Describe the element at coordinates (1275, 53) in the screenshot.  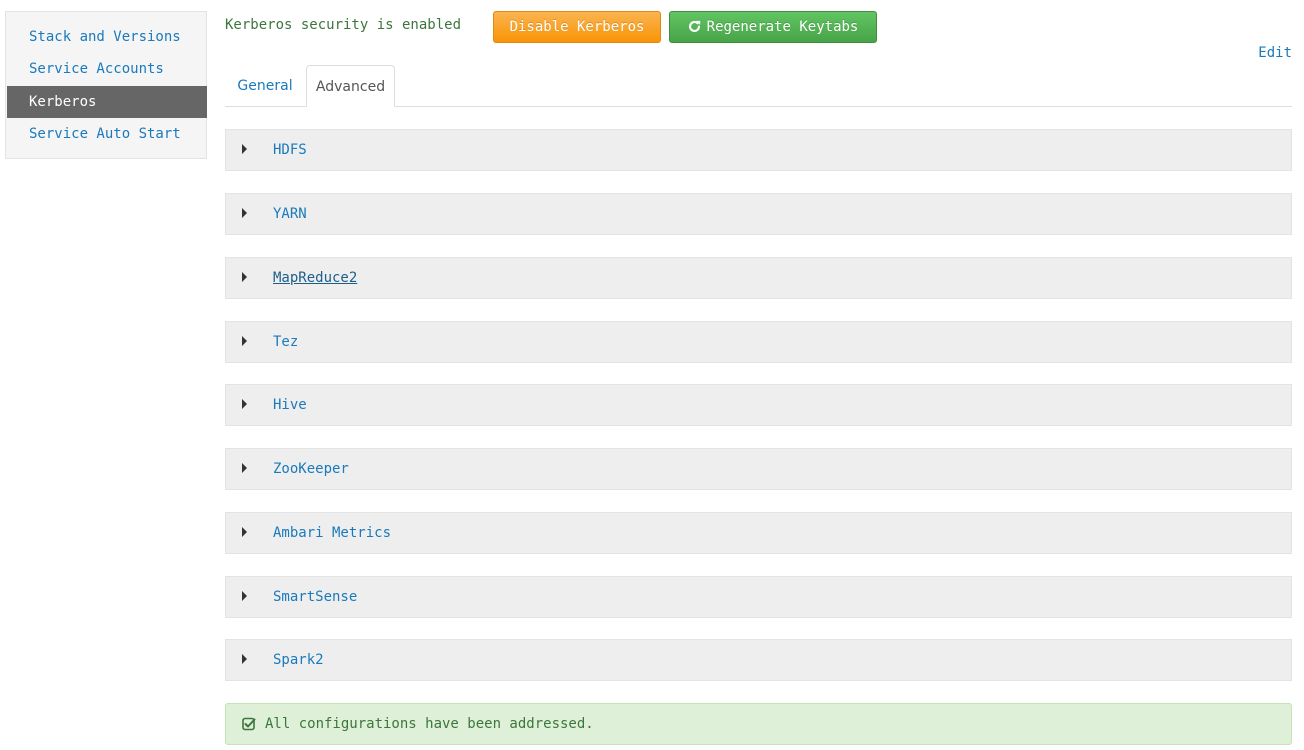
I see `edit-link: Edit` at that location.